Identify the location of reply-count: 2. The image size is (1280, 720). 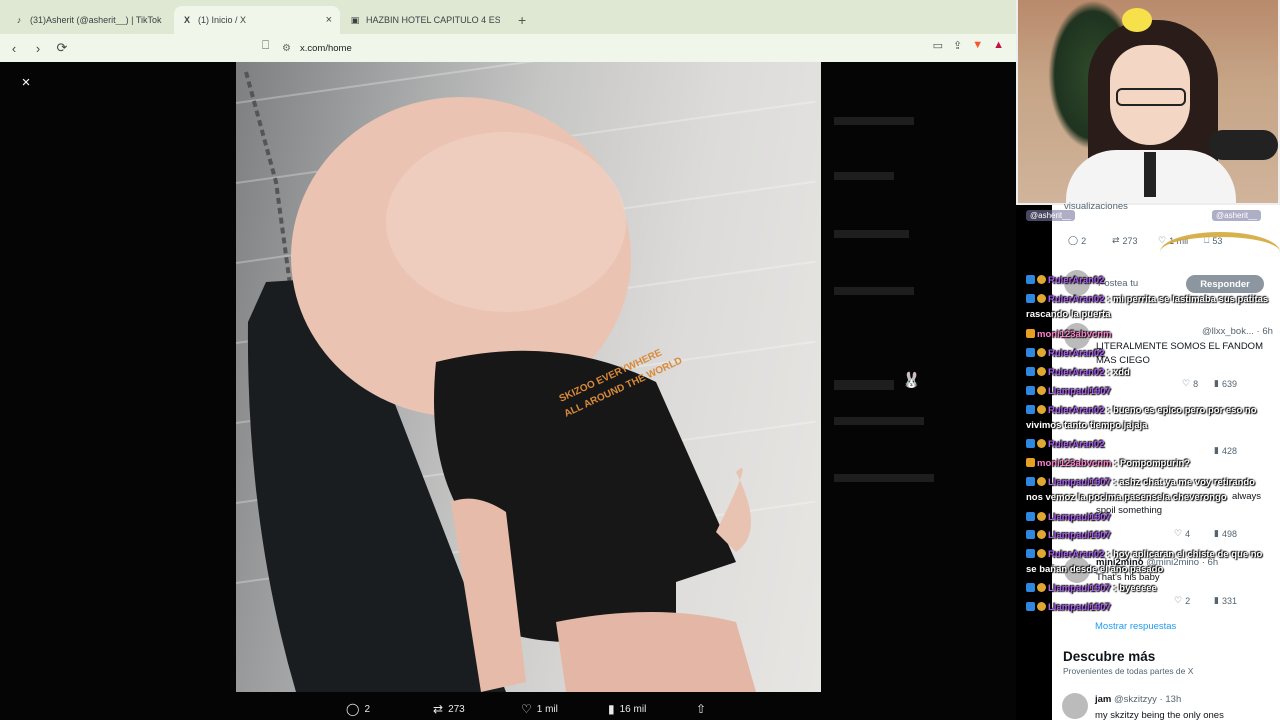
(367, 709).